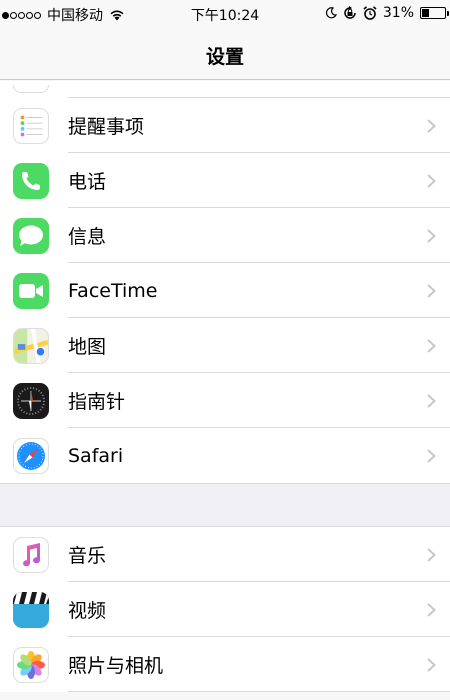 This screenshot has width=450, height=700. I want to click on row-label: 地图, so click(87, 347).